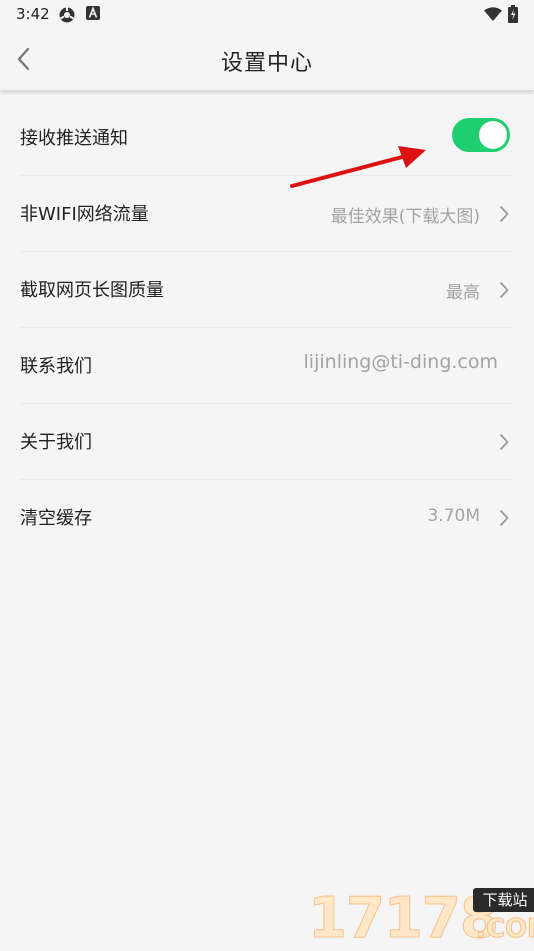 The width and height of the screenshot is (534, 951). I want to click on annotation-arrow-icon, so click(358, 167).